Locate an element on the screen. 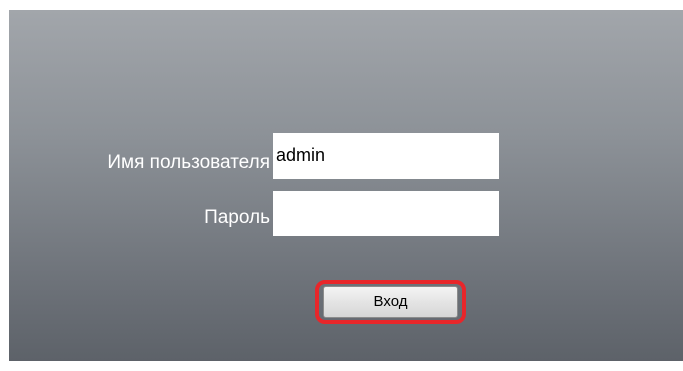  username-label: Имя пользователя is located at coordinates (188, 162).